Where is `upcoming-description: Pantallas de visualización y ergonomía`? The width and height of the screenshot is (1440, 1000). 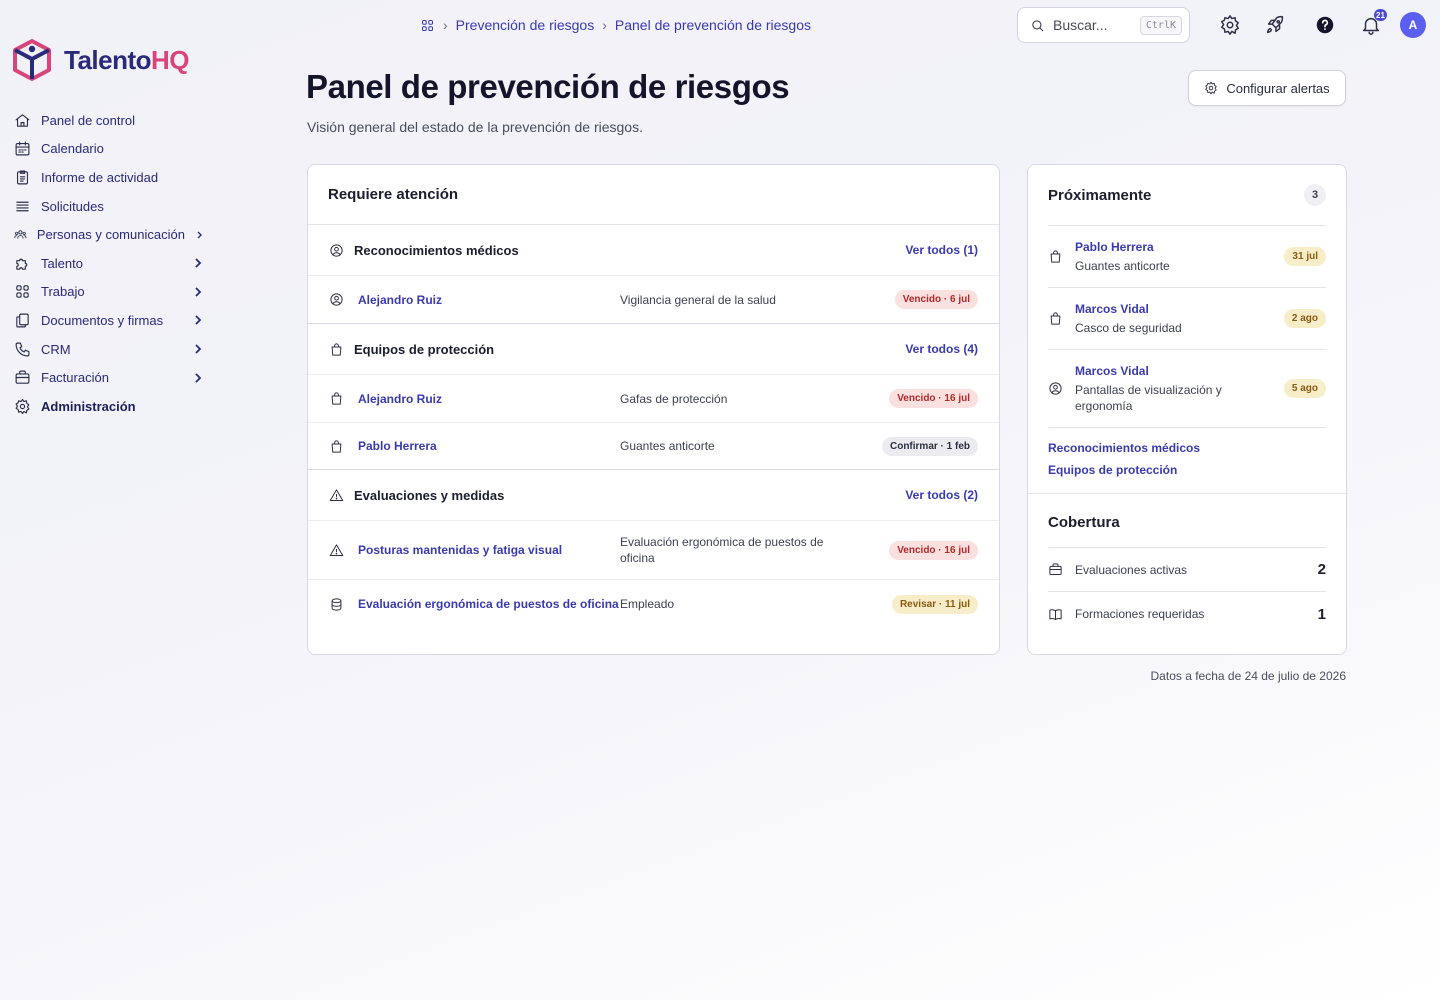
upcoming-description: Pantallas de visualización y ergonomía is located at coordinates (1148, 397).